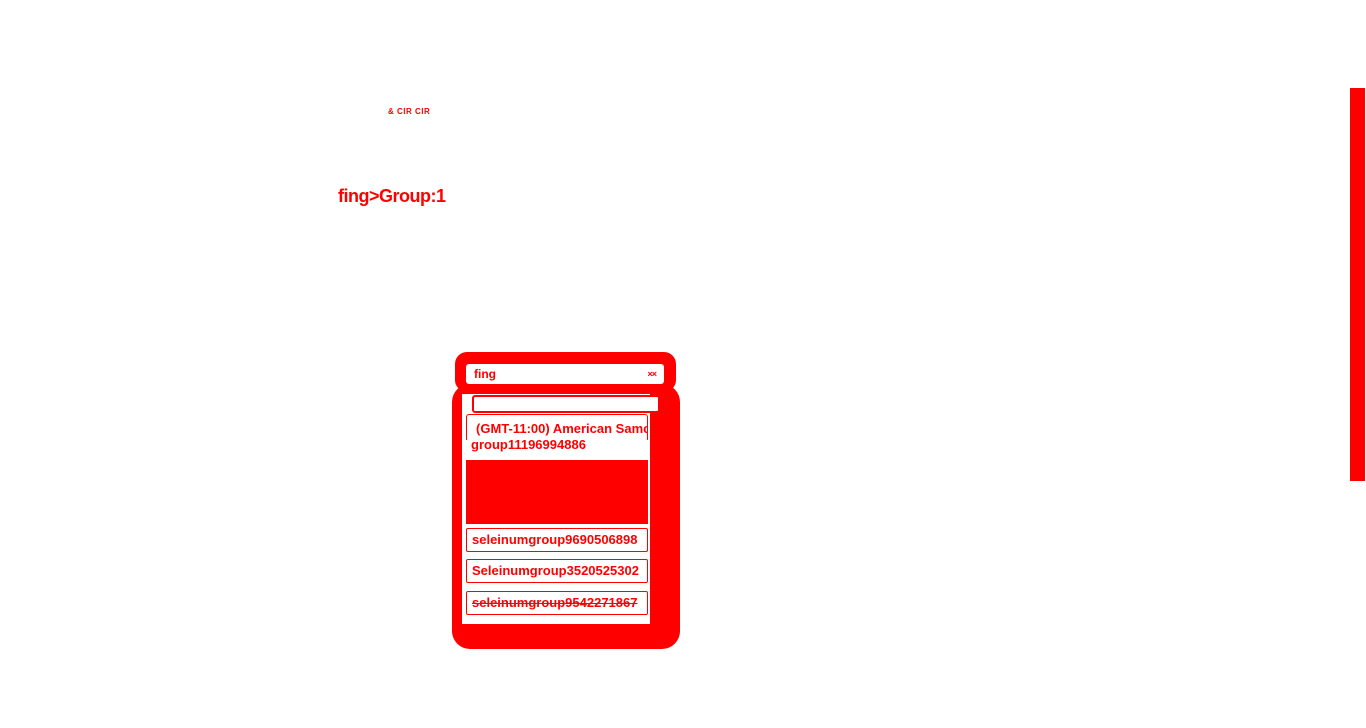 The height and width of the screenshot is (728, 1366). I want to click on selected-chip: fing ××, so click(565, 374).